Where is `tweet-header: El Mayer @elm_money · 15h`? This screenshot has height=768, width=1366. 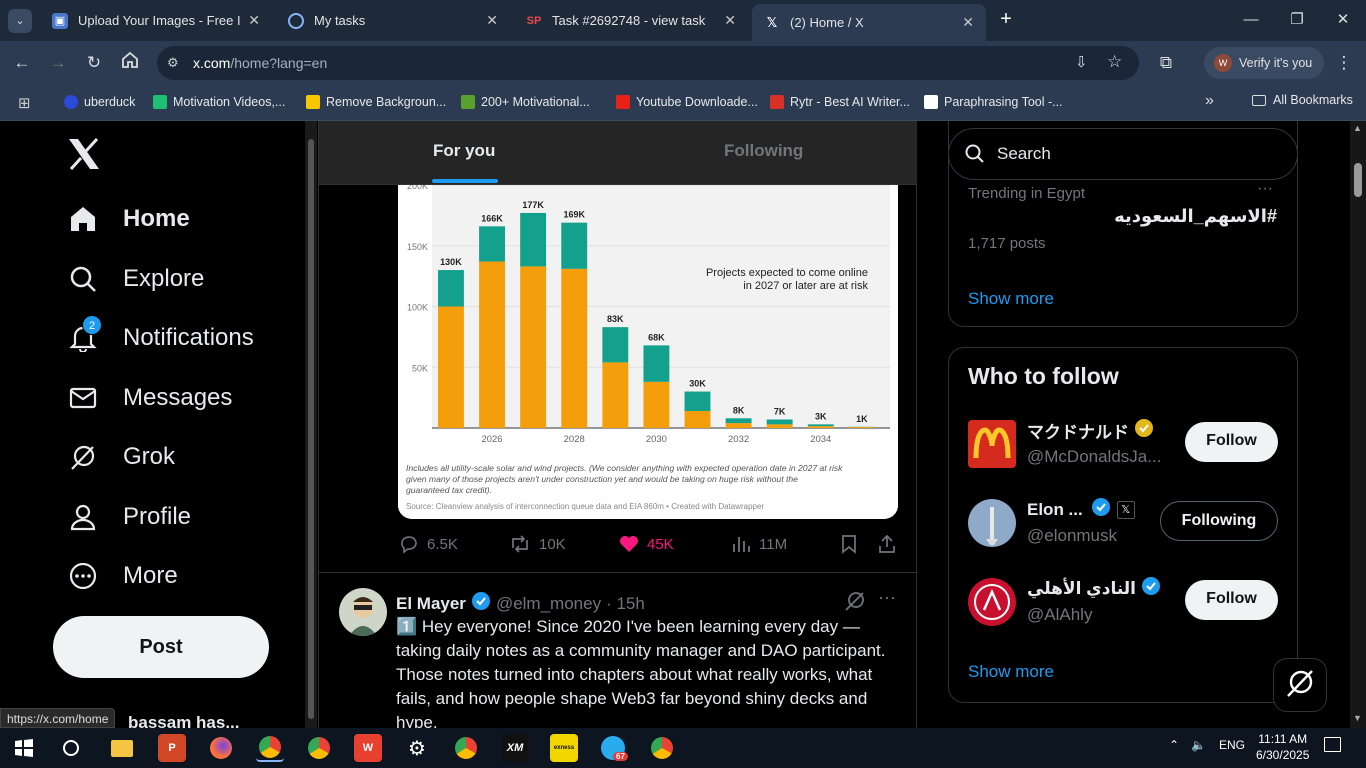 tweet-header: El Mayer @elm_money · 15h is located at coordinates (520, 603).